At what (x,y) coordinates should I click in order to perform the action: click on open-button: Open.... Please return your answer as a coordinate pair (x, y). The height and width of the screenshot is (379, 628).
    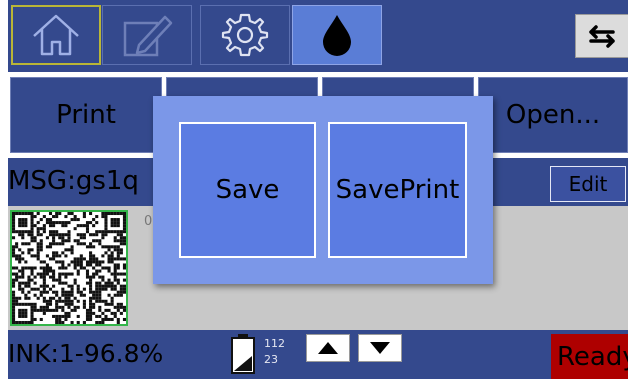
    Looking at the image, I should click on (553, 115).